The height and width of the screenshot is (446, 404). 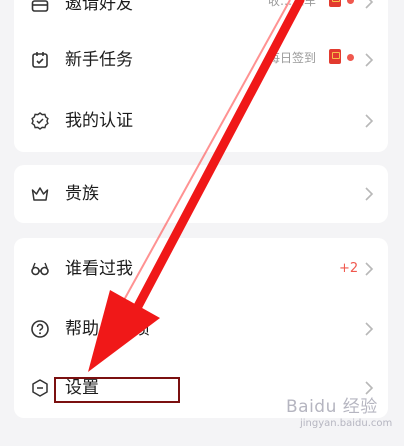 I want to click on gift-icon, so click(x=40, y=7).